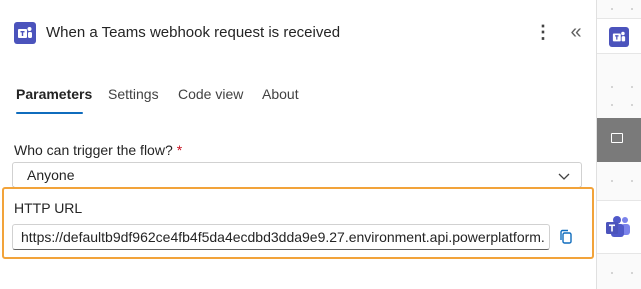 Image resolution: width=641 pixels, height=289 pixels. I want to click on tab-code-view: Code view, so click(210, 94).